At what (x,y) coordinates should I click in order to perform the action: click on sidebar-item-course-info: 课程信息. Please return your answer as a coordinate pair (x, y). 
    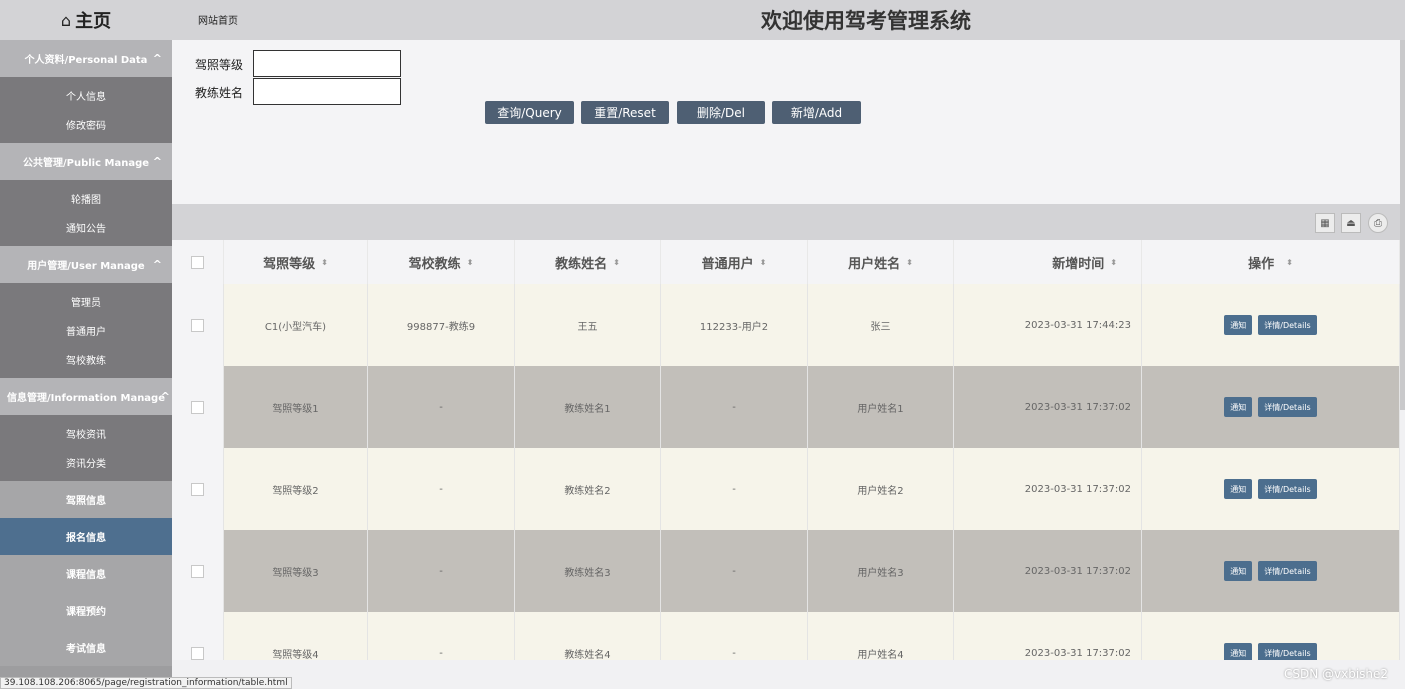
    Looking at the image, I should click on (86, 573).